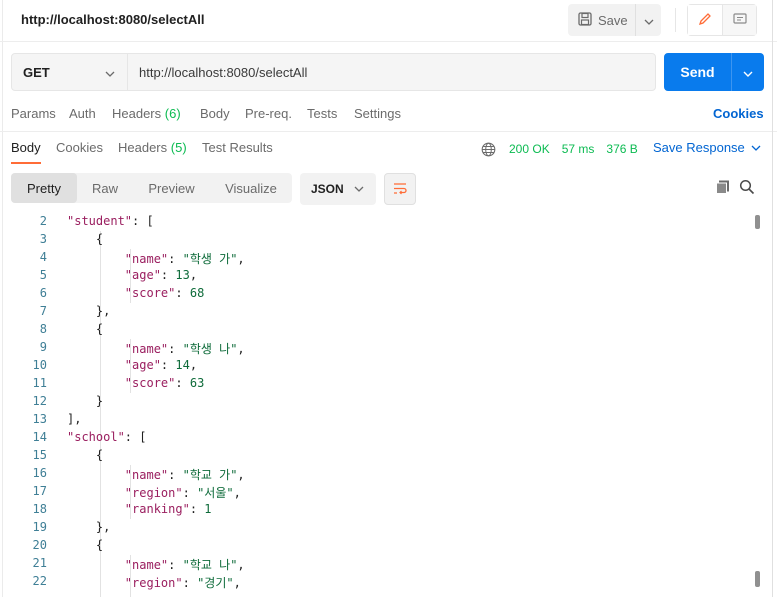 The width and height of the screenshot is (777, 597). Describe the element at coordinates (39, 473) in the screenshot. I see `line-number: 16` at that location.